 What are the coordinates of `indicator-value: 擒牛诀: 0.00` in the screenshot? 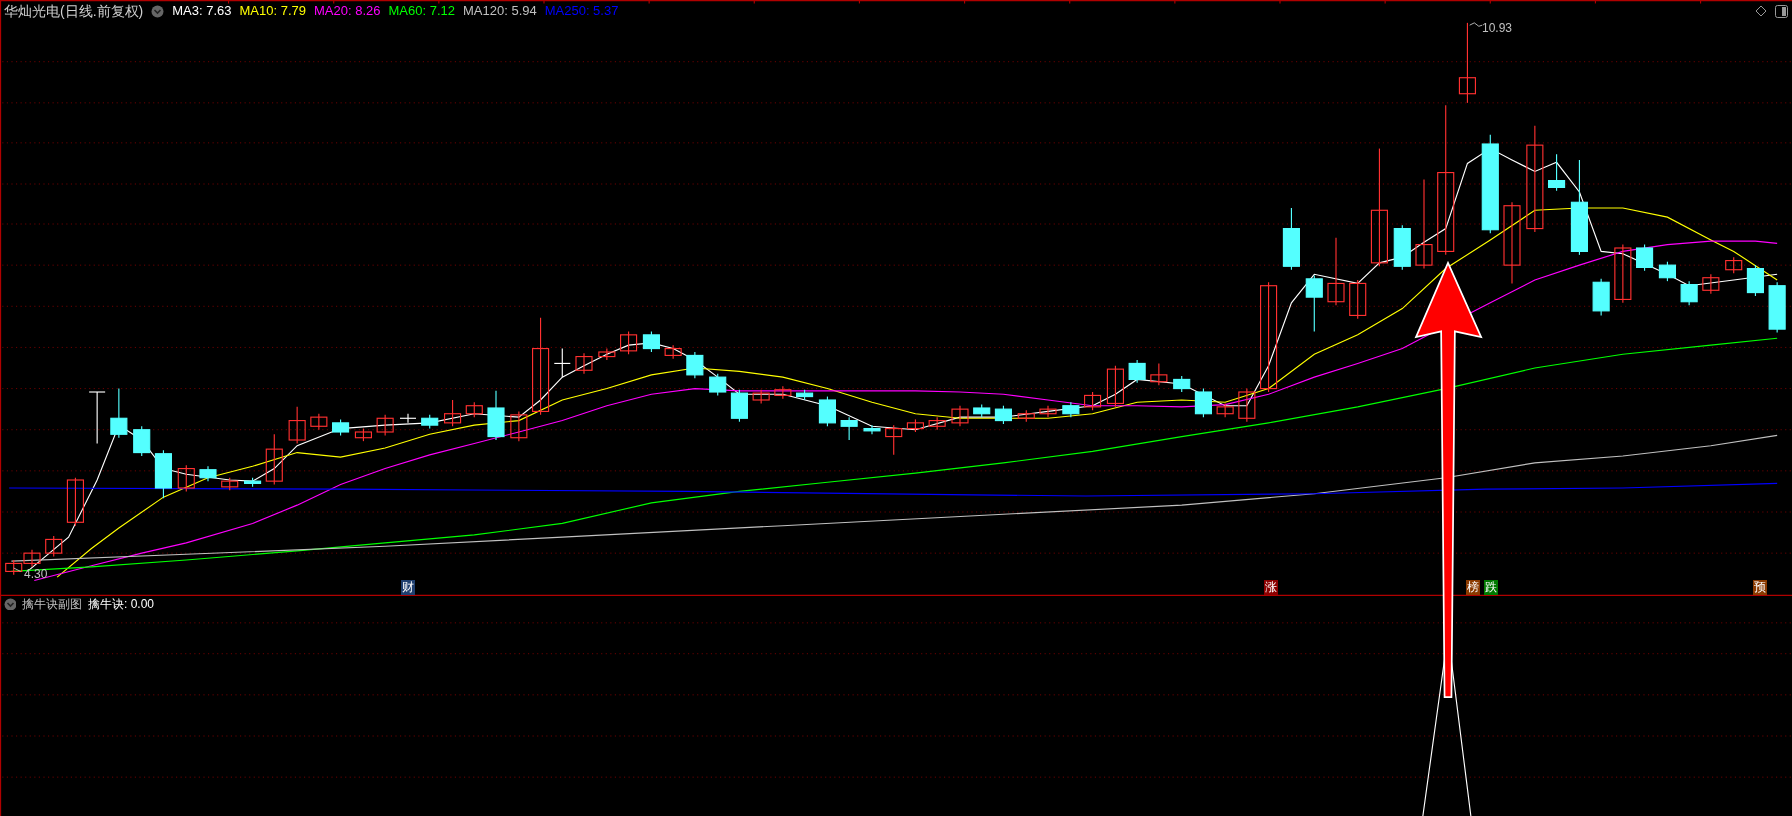 It's located at (121, 604).